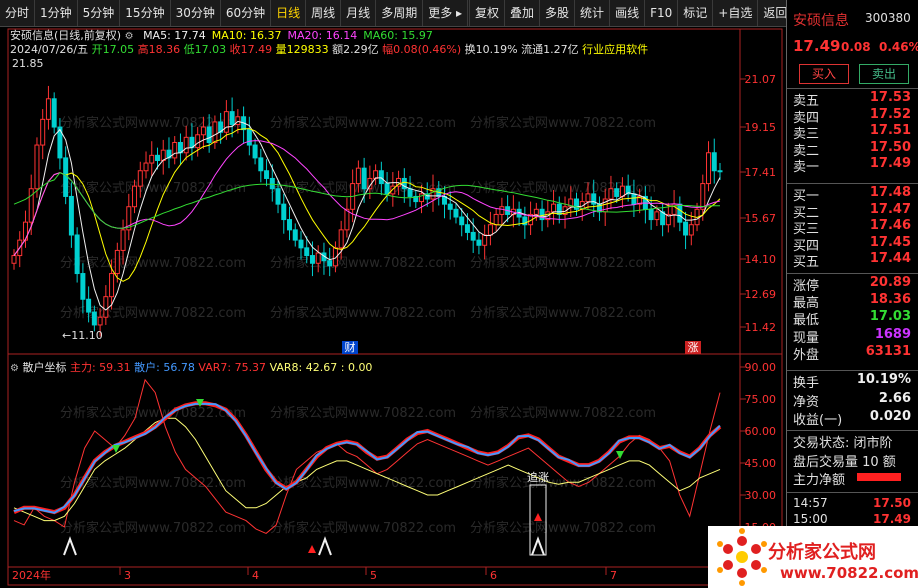 Image resolution: width=918 pixels, height=588 pixels. Describe the element at coordinates (890, 192) in the screenshot. I see `quote-value: 17.48` at that location.